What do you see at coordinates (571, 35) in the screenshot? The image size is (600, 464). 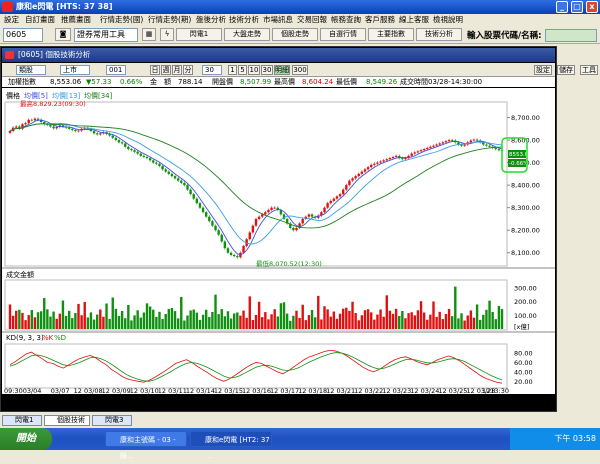 I see `search-input` at bounding box center [571, 35].